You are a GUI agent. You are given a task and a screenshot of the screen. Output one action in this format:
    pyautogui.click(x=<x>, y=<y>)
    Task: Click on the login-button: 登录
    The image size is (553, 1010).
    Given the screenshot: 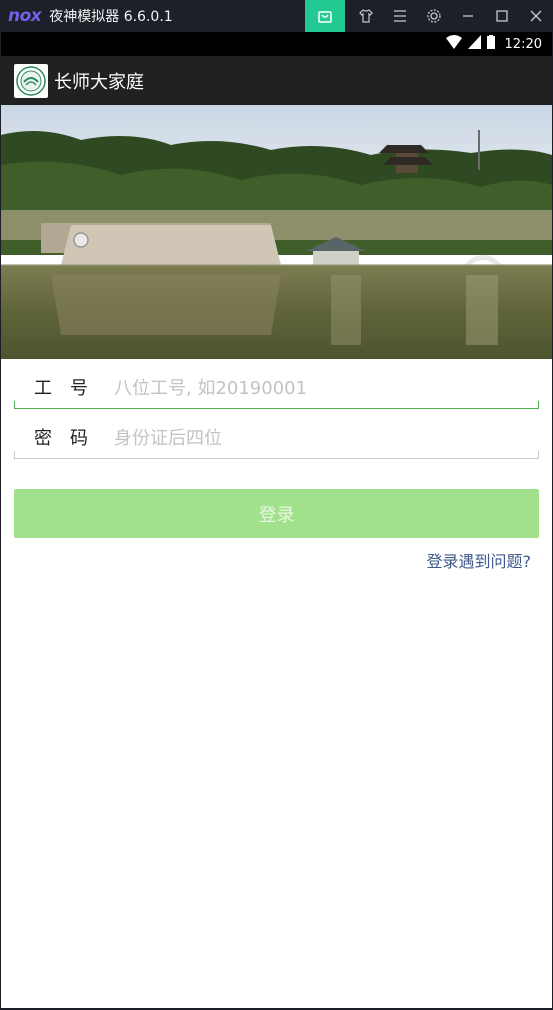 What is the action you would take?
    pyautogui.click(x=276, y=513)
    